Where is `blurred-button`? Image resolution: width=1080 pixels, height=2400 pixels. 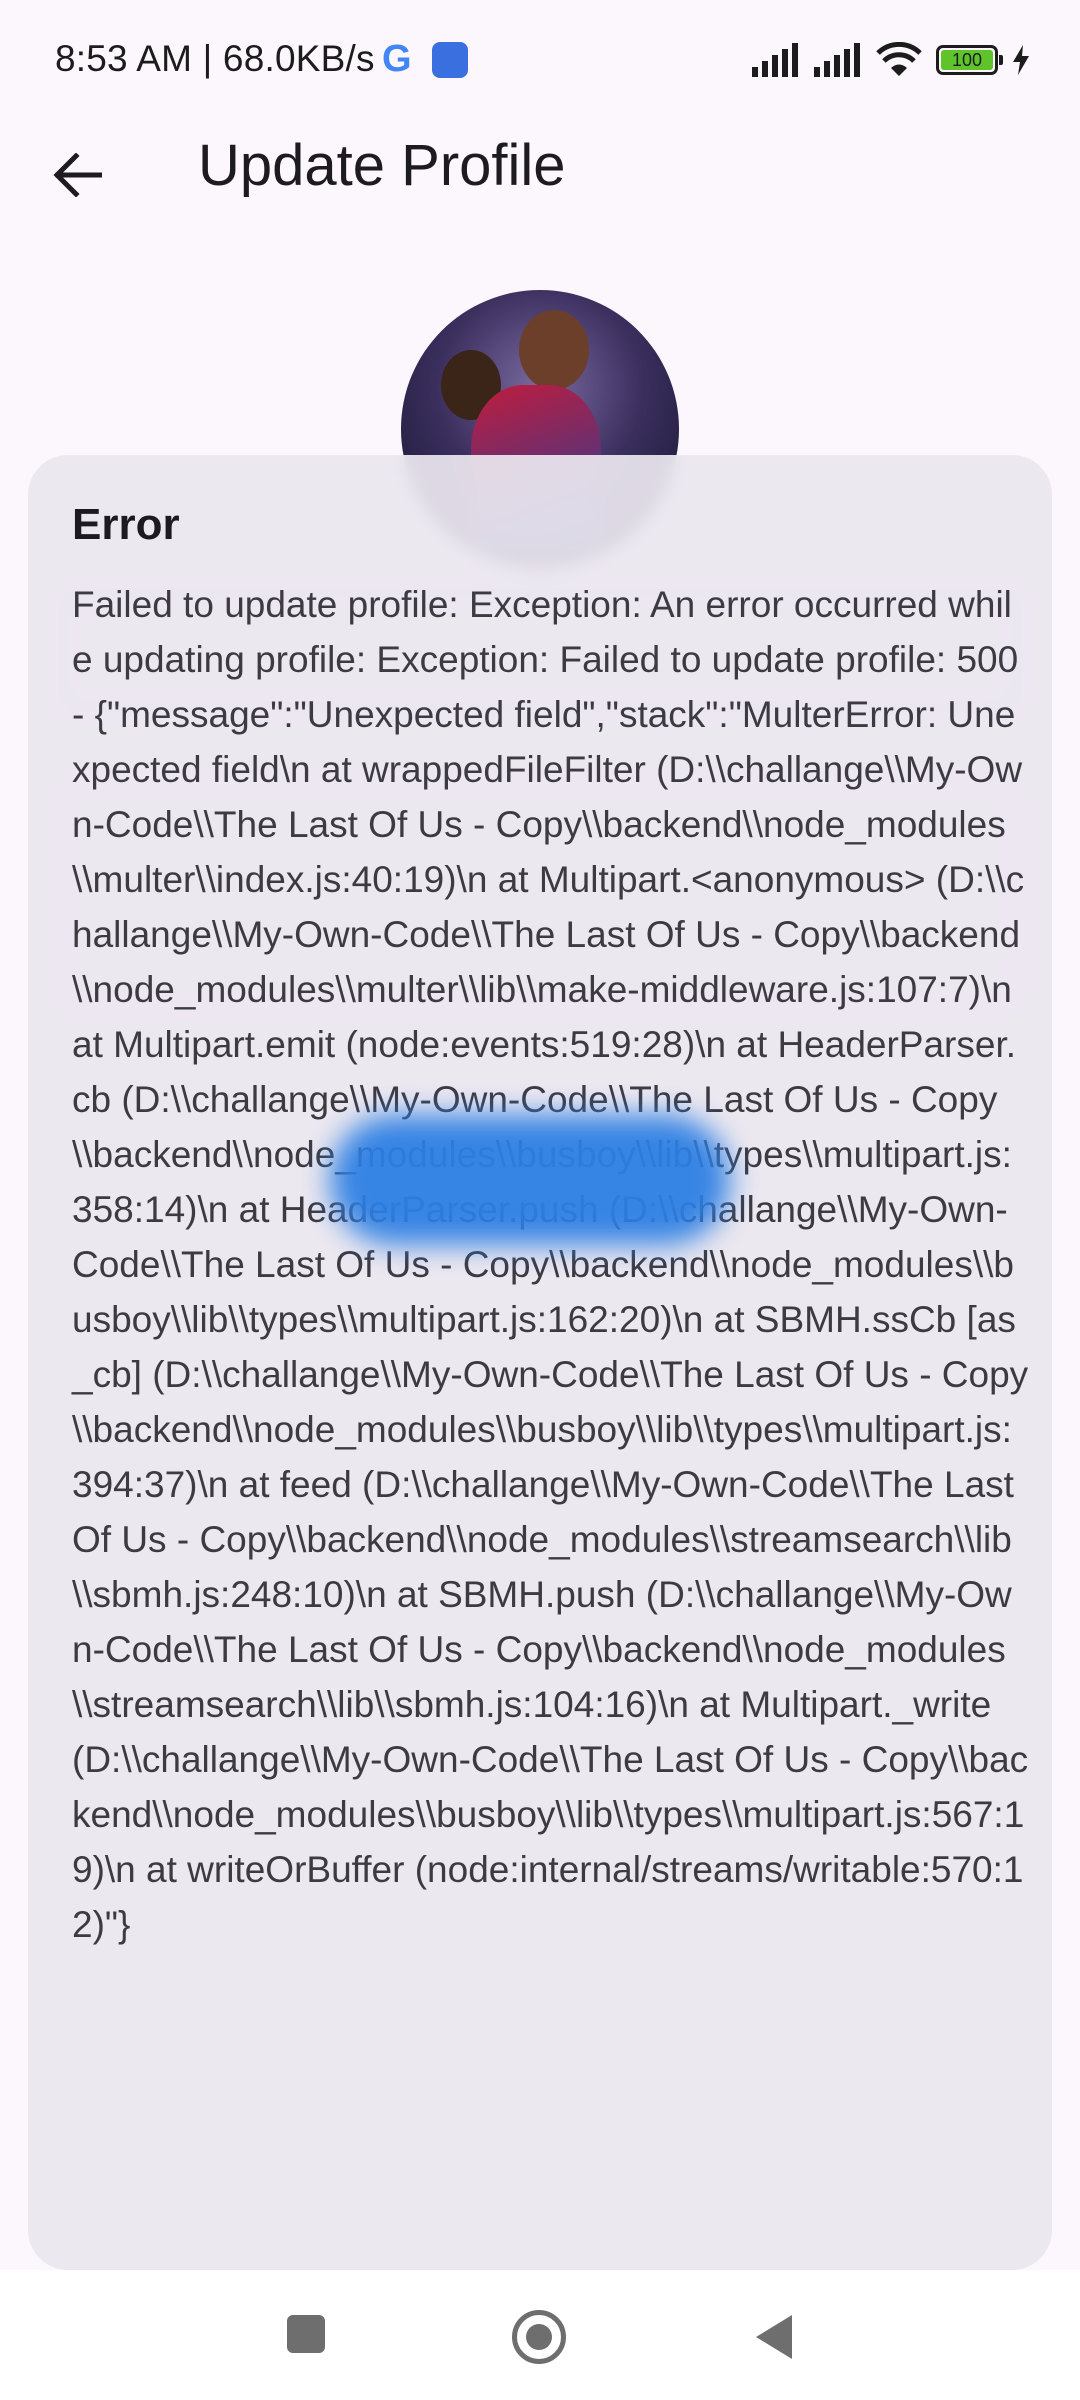 blurred-button is located at coordinates (530, 1180).